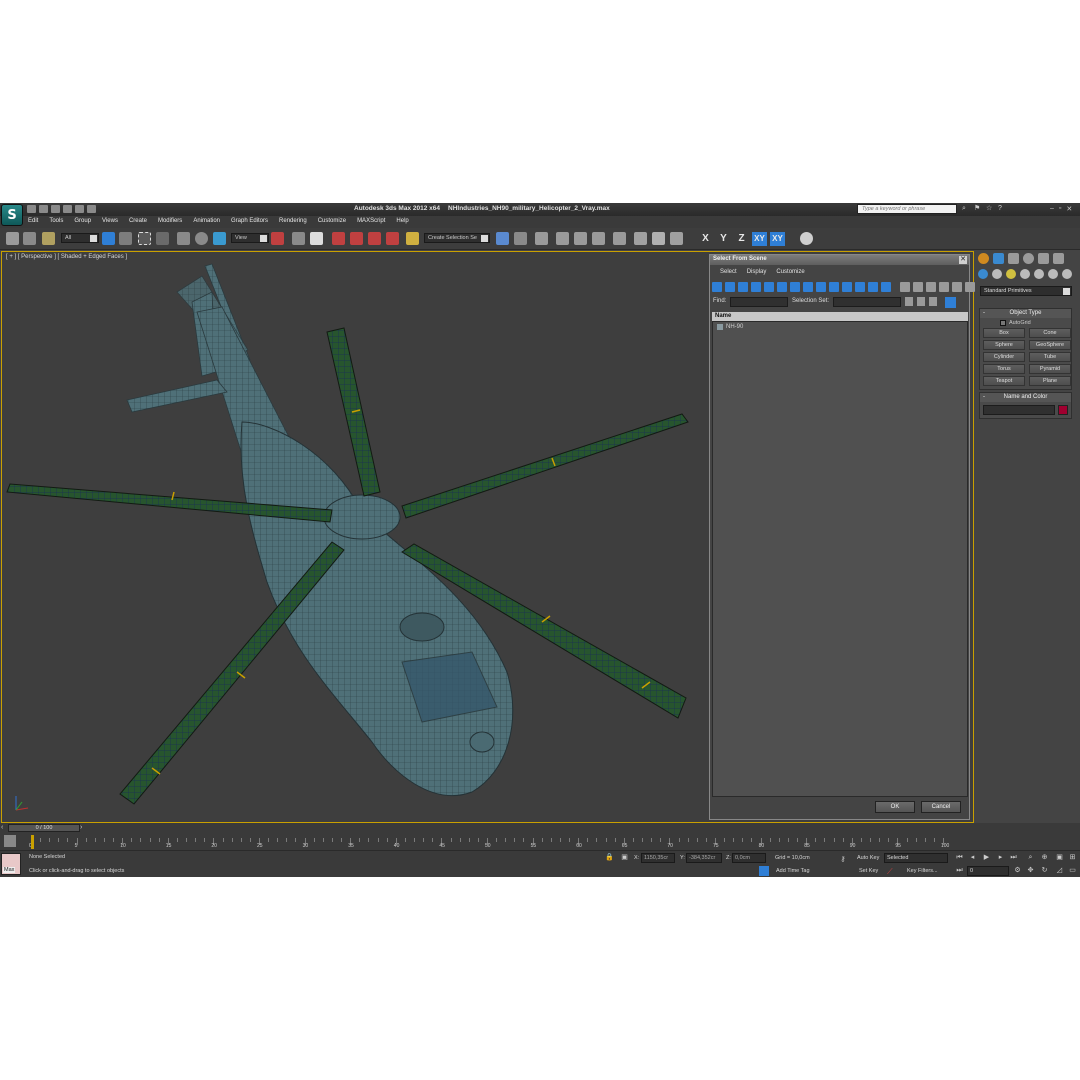  What do you see at coordinates (873, 287) in the screenshot?
I see `display-hidden-icon` at bounding box center [873, 287].